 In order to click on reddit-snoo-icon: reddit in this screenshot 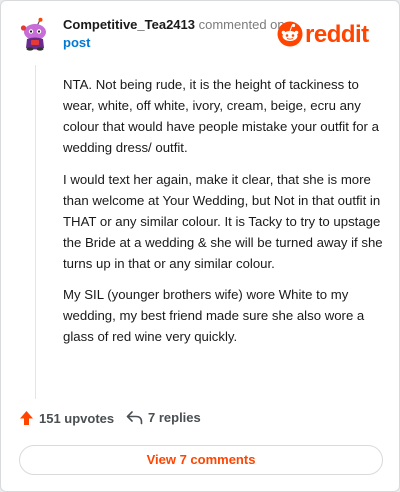, I will do `click(323, 34)`.